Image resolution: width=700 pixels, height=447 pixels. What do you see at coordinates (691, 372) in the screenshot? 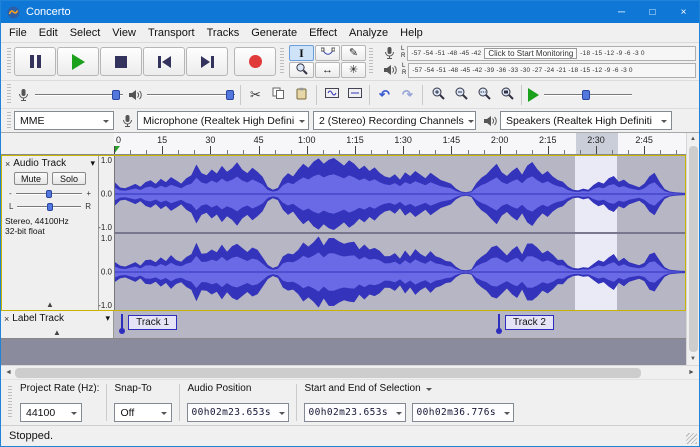
I see `scroll-right-icon: ►` at bounding box center [691, 372].